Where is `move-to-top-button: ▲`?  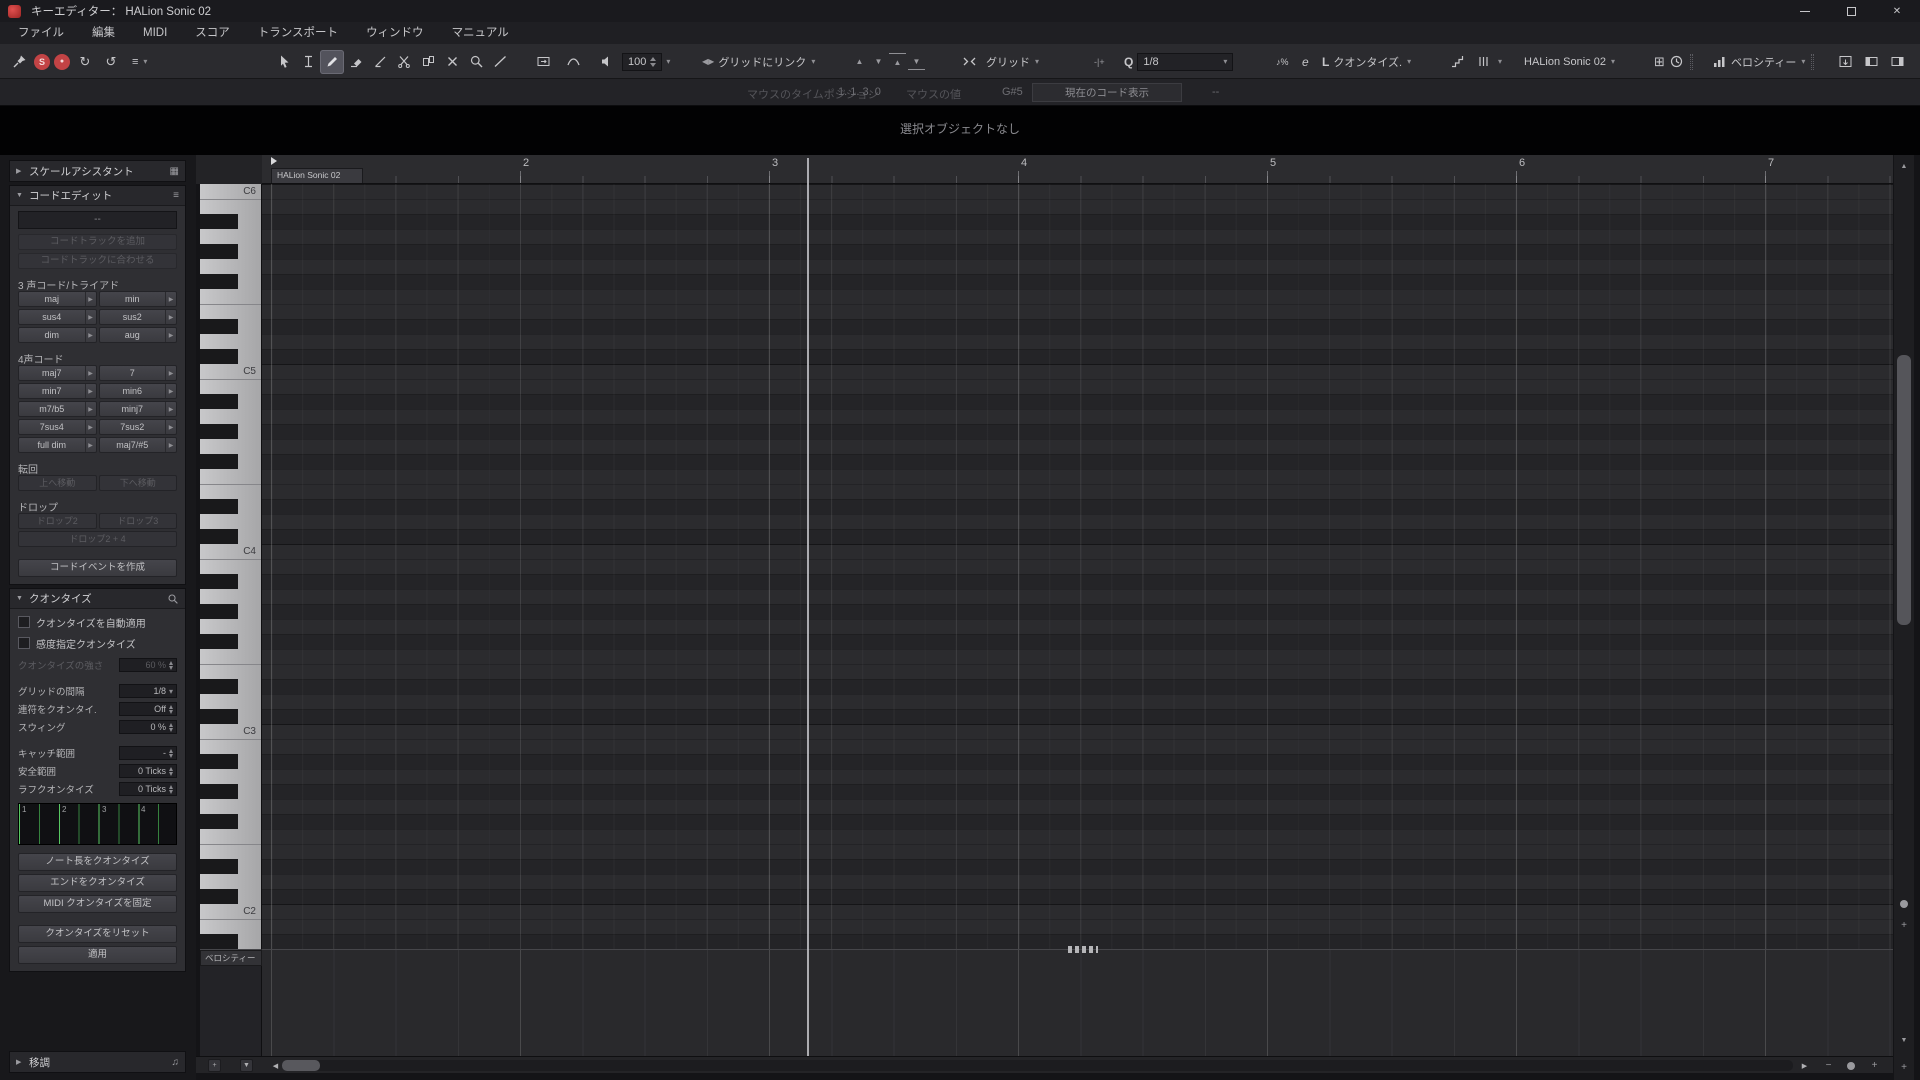 move-to-top-button: ▲ is located at coordinates (897, 61).